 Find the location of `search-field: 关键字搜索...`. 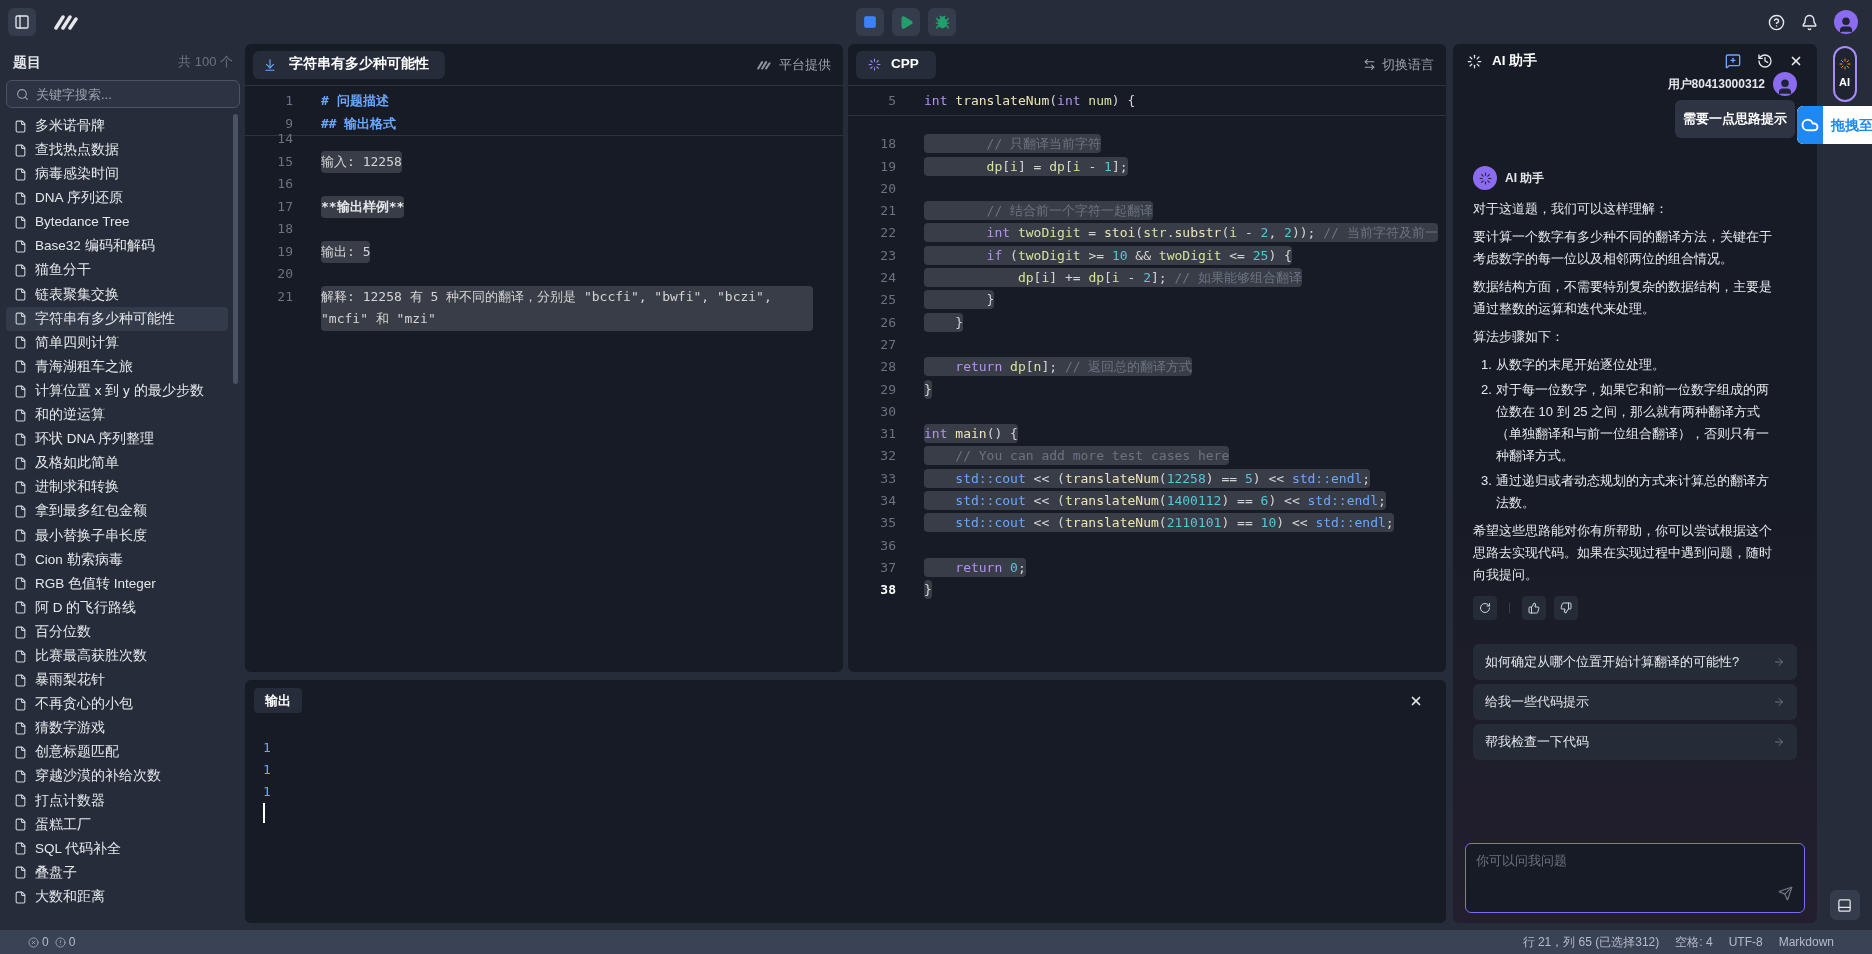

search-field: 关键字搜索... is located at coordinates (123, 94).